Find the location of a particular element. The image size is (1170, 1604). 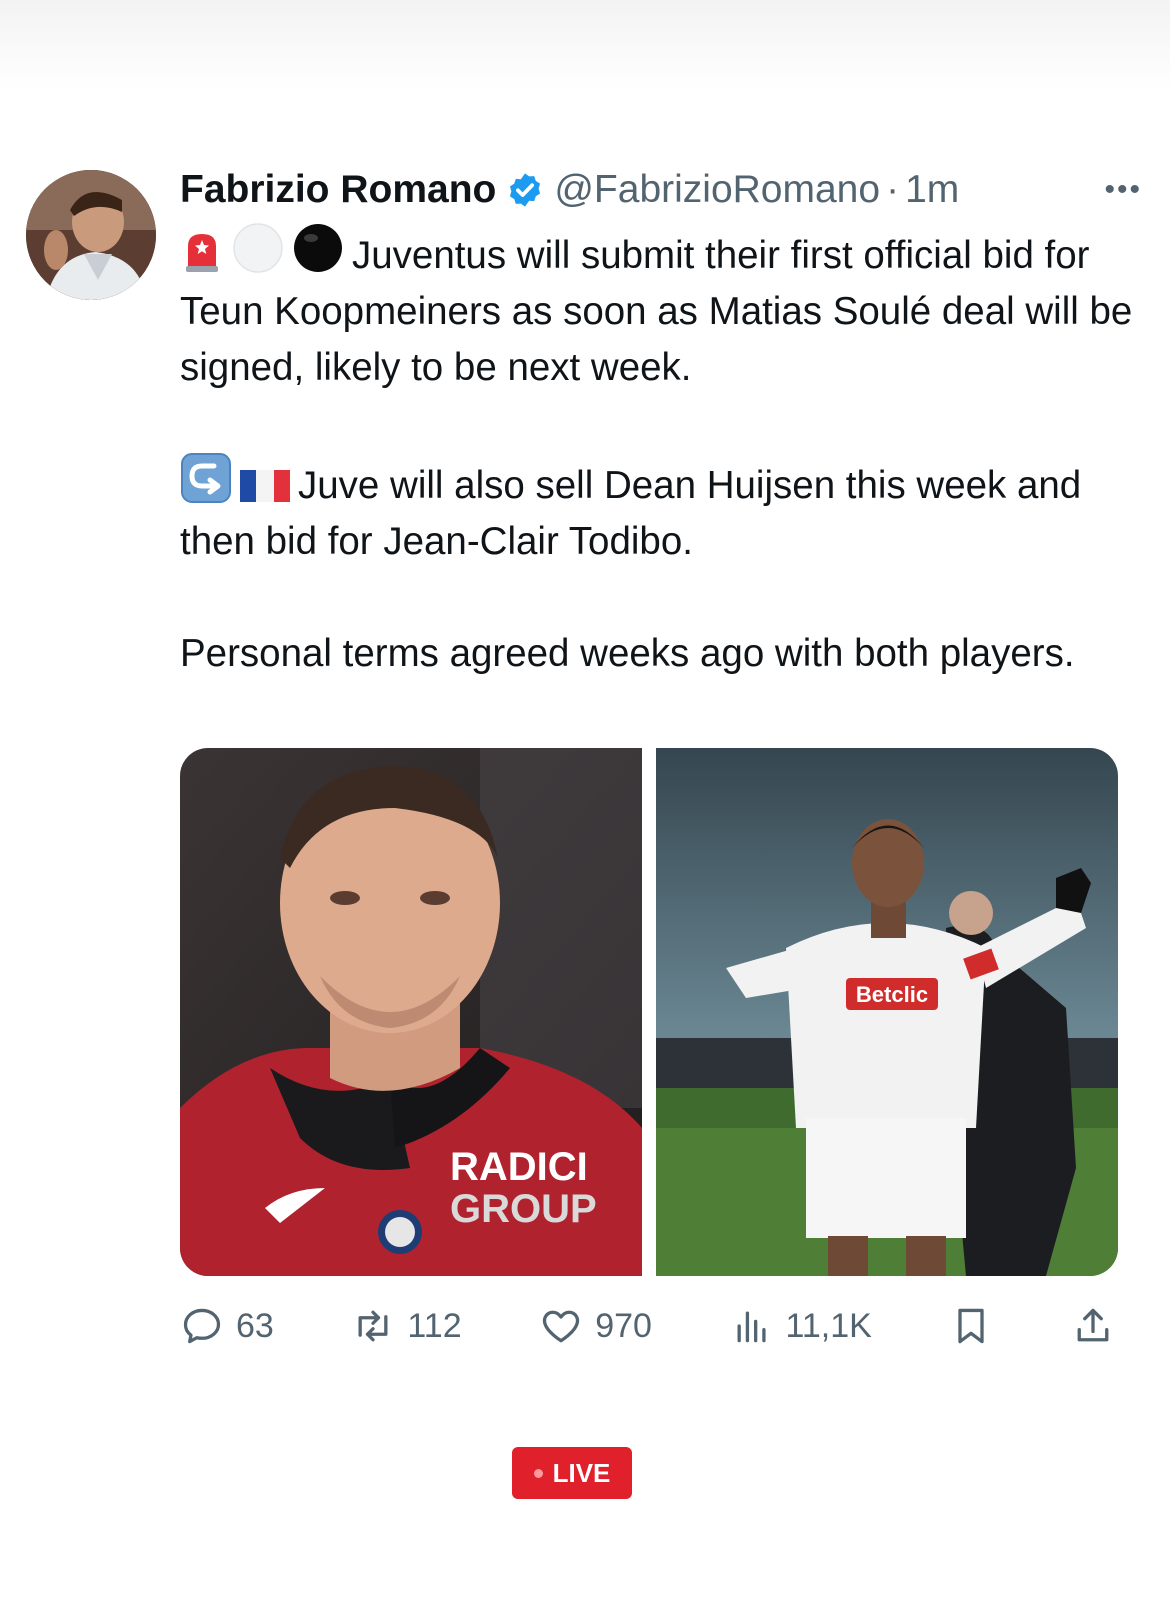

repost-icon is located at coordinates (373, 1326).